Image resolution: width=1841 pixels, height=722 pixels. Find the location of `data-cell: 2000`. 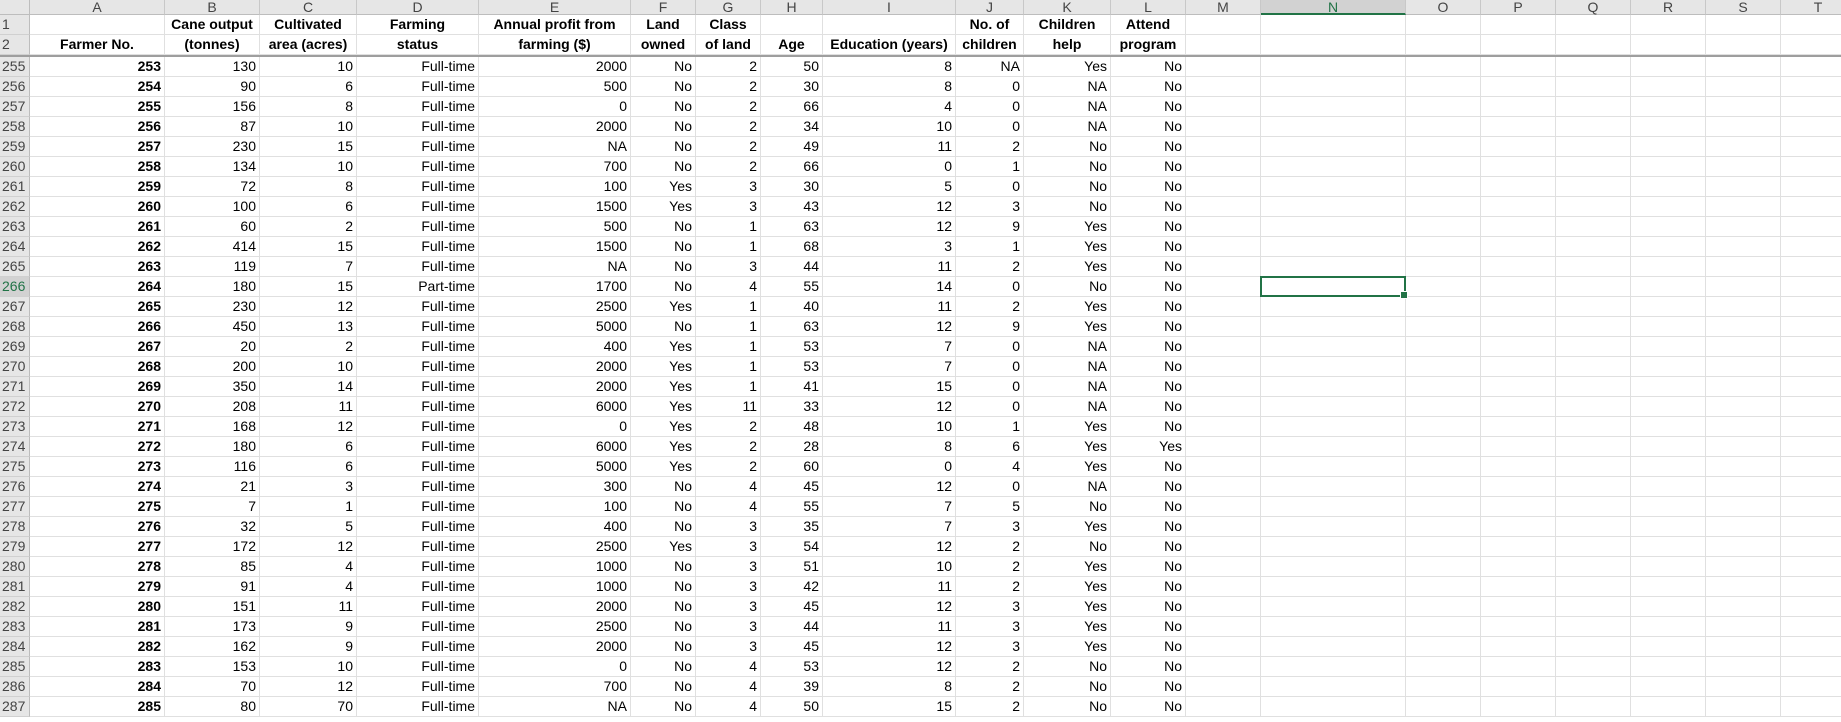

data-cell: 2000 is located at coordinates (555, 367).